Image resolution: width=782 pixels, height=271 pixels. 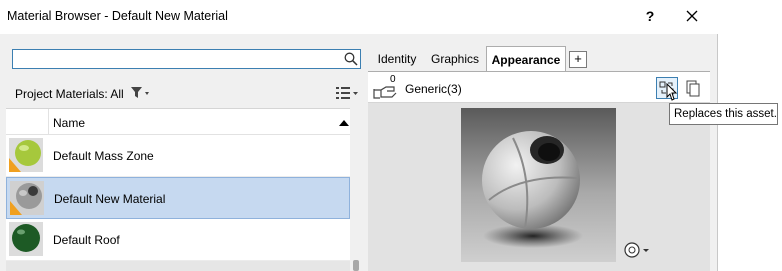 What do you see at coordinates (344, 123) in the screenshot?
I see `sort-ascending-icon` at bounding box center [344, 123].